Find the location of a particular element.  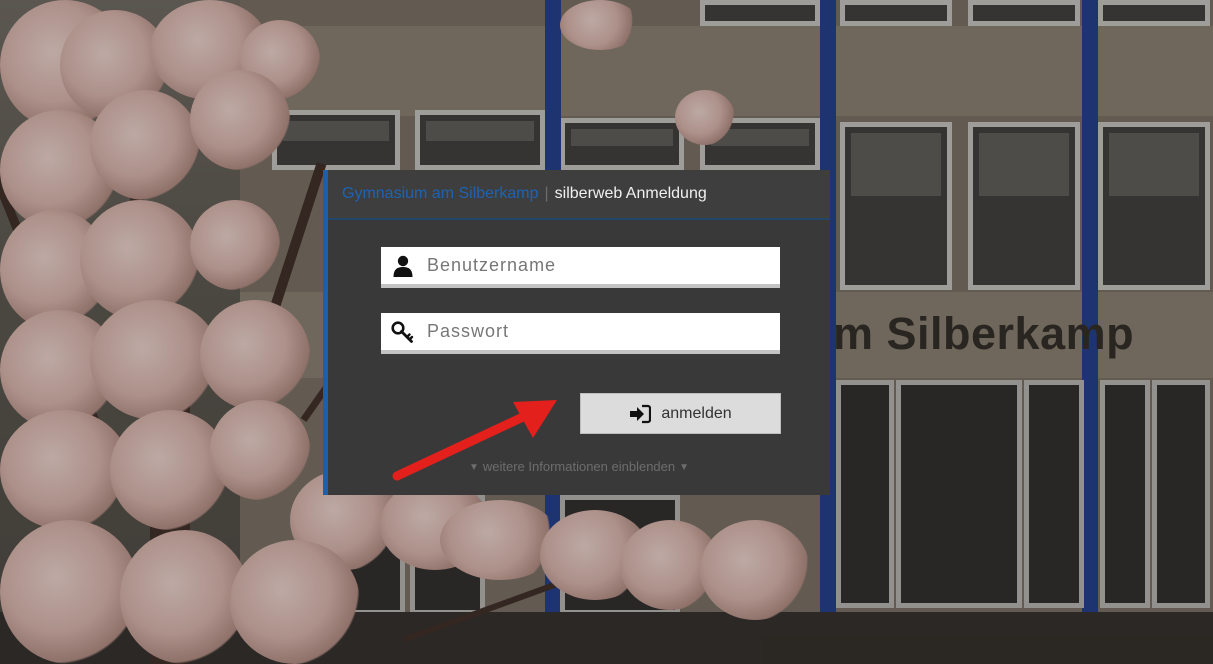

annotation-arrow is located at coordinates (474, 440).